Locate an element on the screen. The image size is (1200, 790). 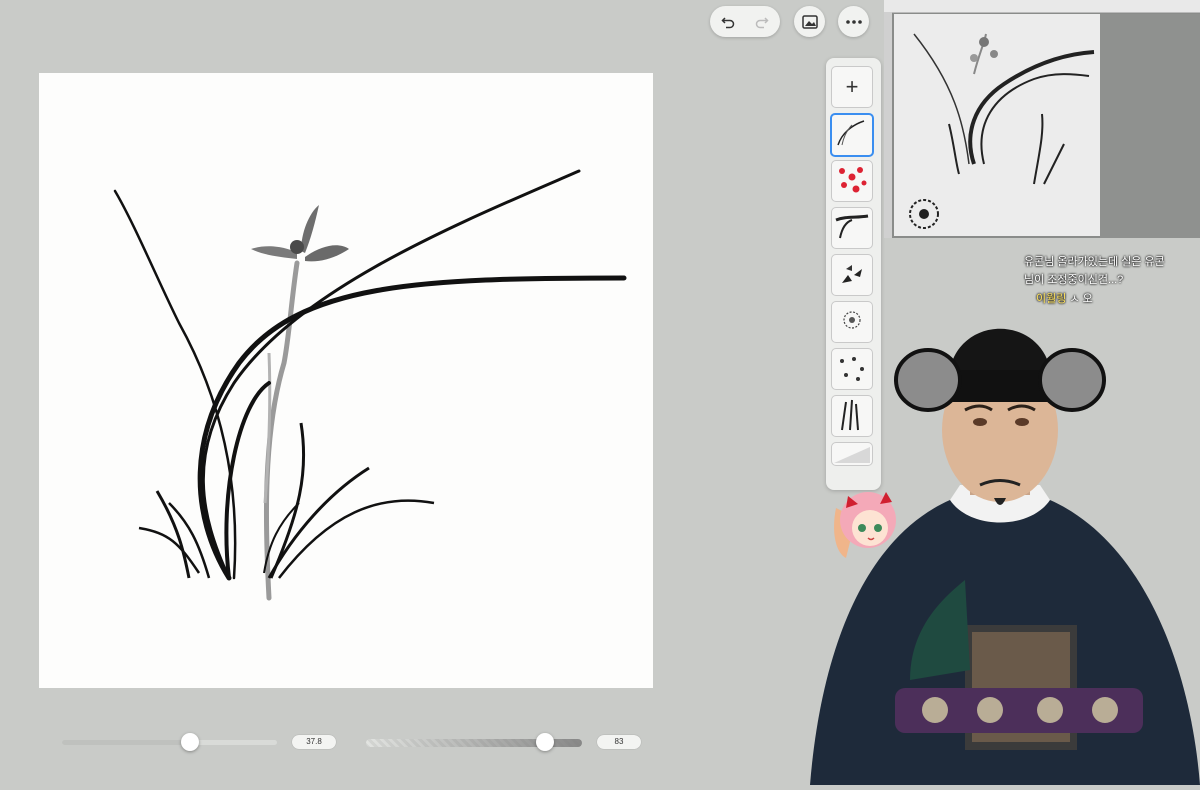
reference-image is located at coordinates (997, 125).